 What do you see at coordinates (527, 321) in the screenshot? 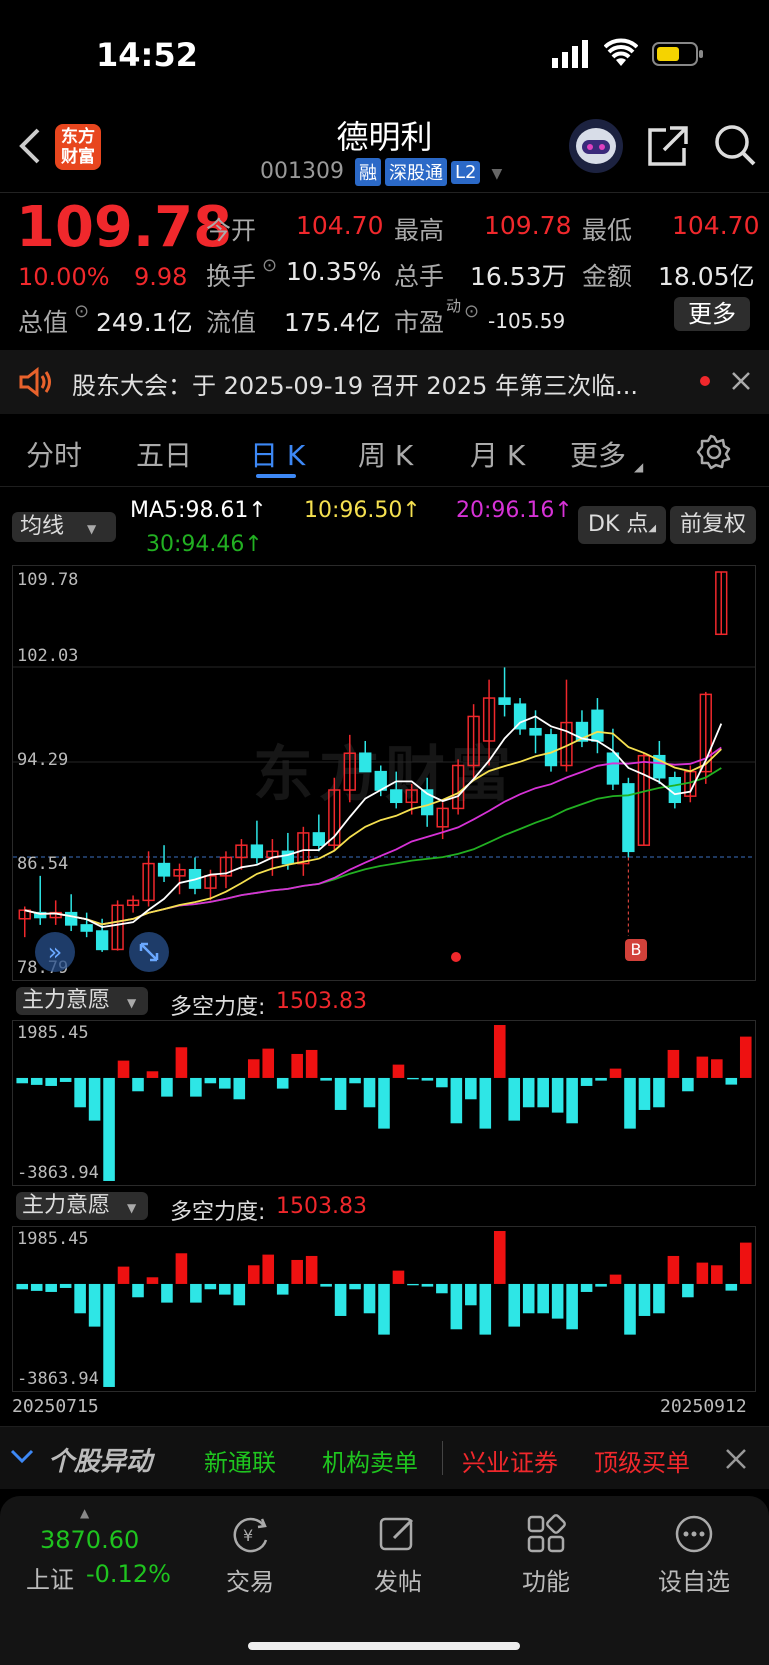
I see `stat-value-pe: -105.59` at bounding box center [527, 321].